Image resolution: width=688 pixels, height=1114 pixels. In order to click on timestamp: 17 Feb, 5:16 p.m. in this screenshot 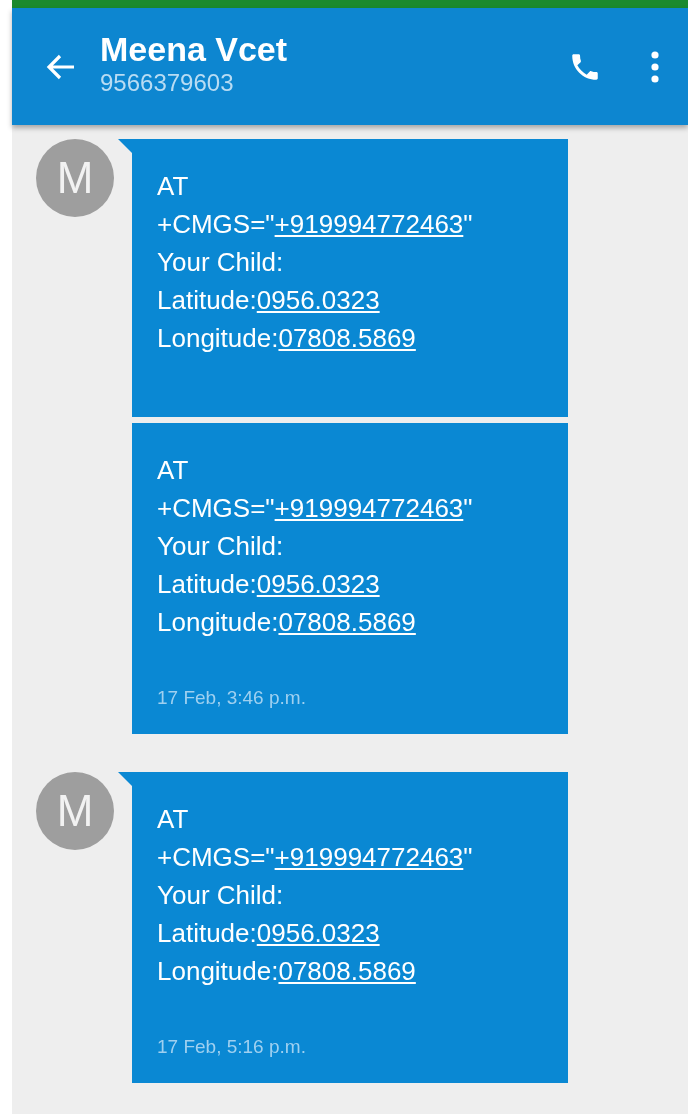, I will do `click(232, 1047)`.